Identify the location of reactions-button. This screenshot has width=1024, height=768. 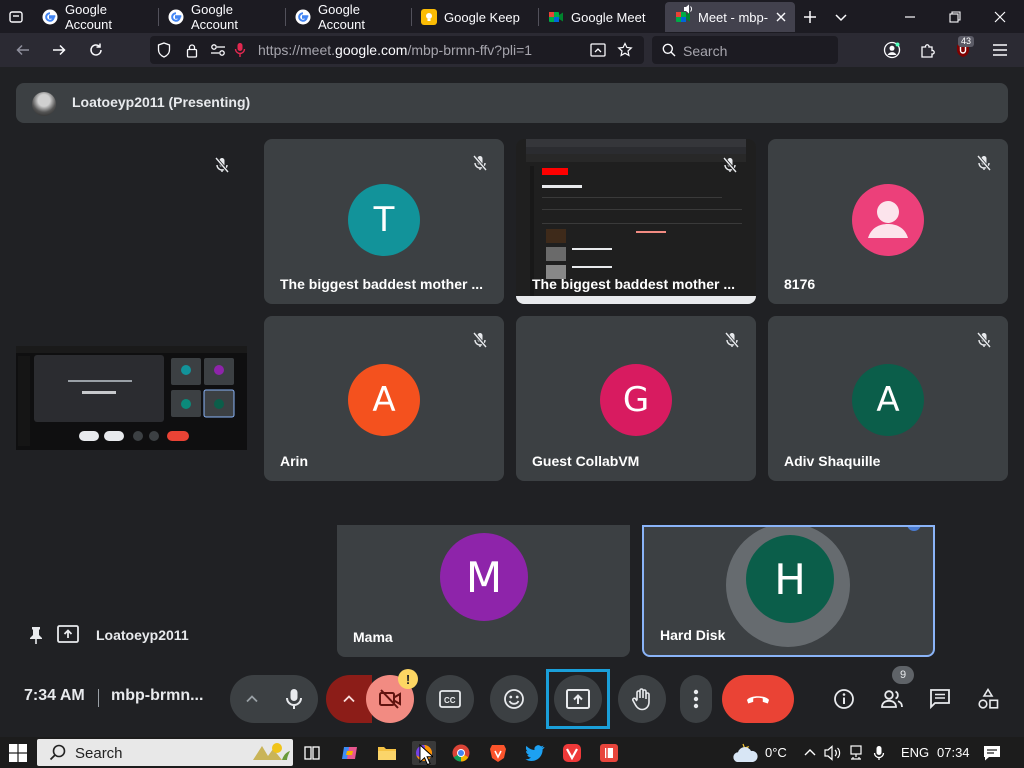
(514, 699).